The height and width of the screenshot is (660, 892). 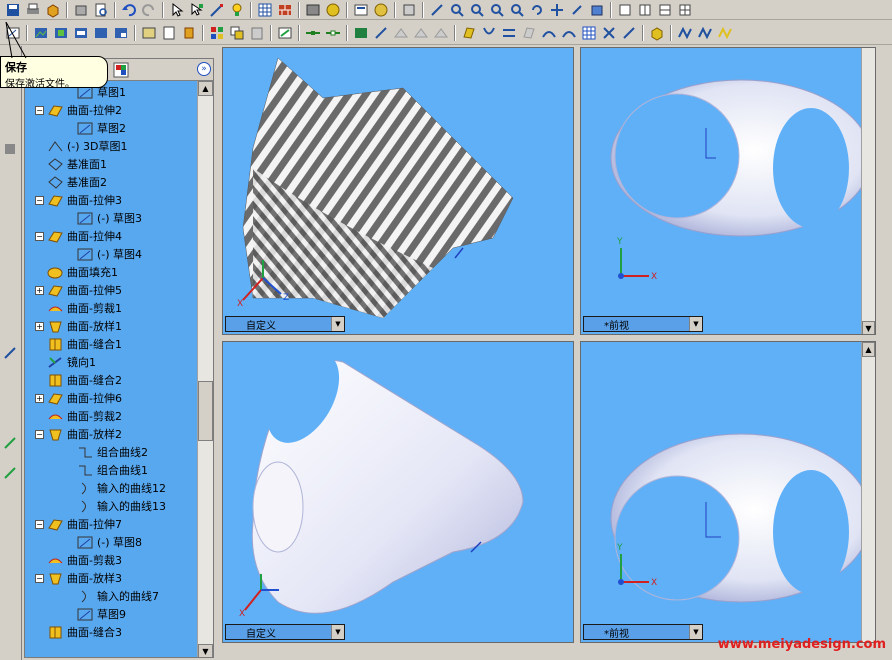 What do you see at coordinates (78, 632) in the screenshot?
I see `tree-node: 曲面-缝合3` at bounding box center [78, 632].